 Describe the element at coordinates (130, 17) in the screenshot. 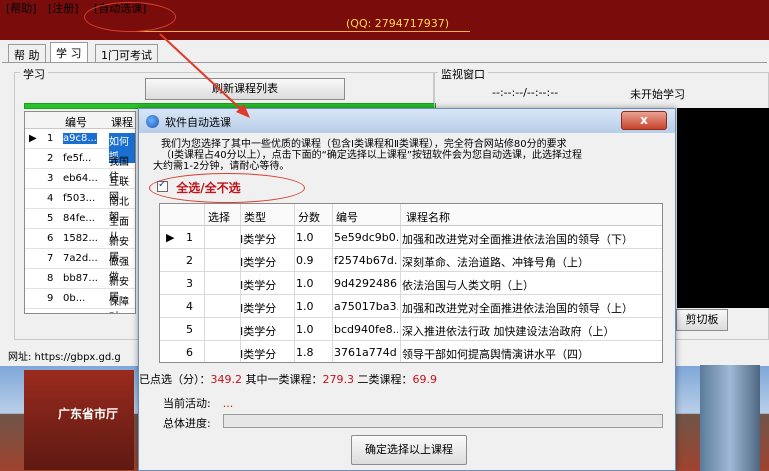

I see `highlight-circle` at that location.